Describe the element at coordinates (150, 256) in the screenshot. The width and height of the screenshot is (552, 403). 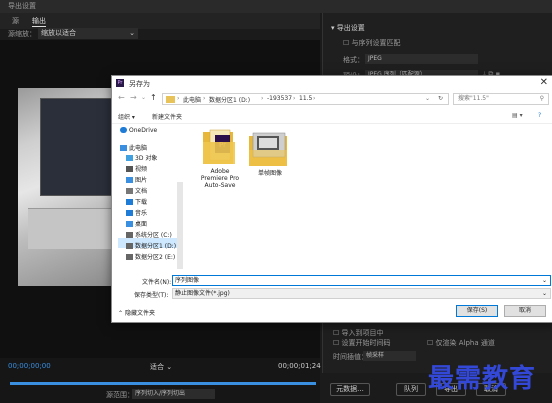
I see `sidebar-item-drive-e: 数据分区2 (E:)` at that location.